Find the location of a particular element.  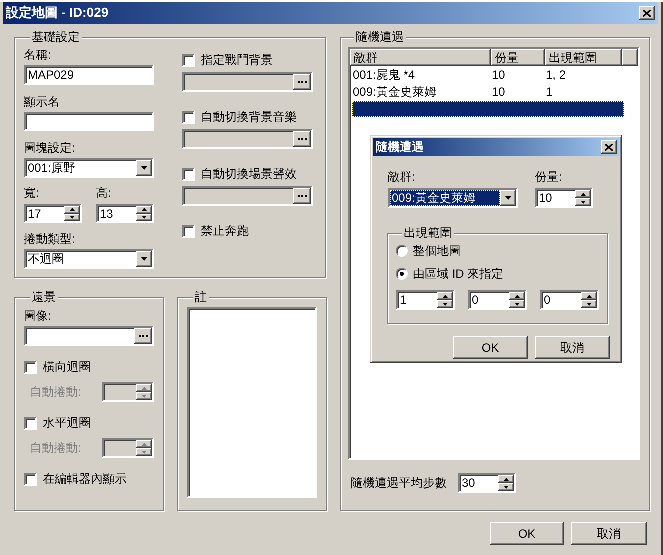

table-cell-text: 001:屍鬼 *4 is located at coordinates (384, 75).